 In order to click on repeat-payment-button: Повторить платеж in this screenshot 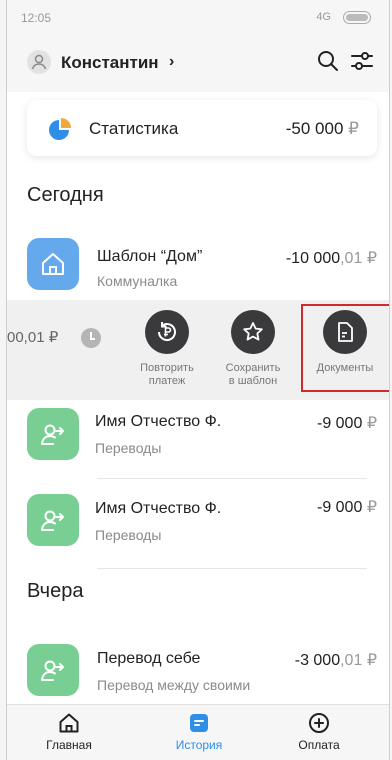, I will do `click(167, 349)`.